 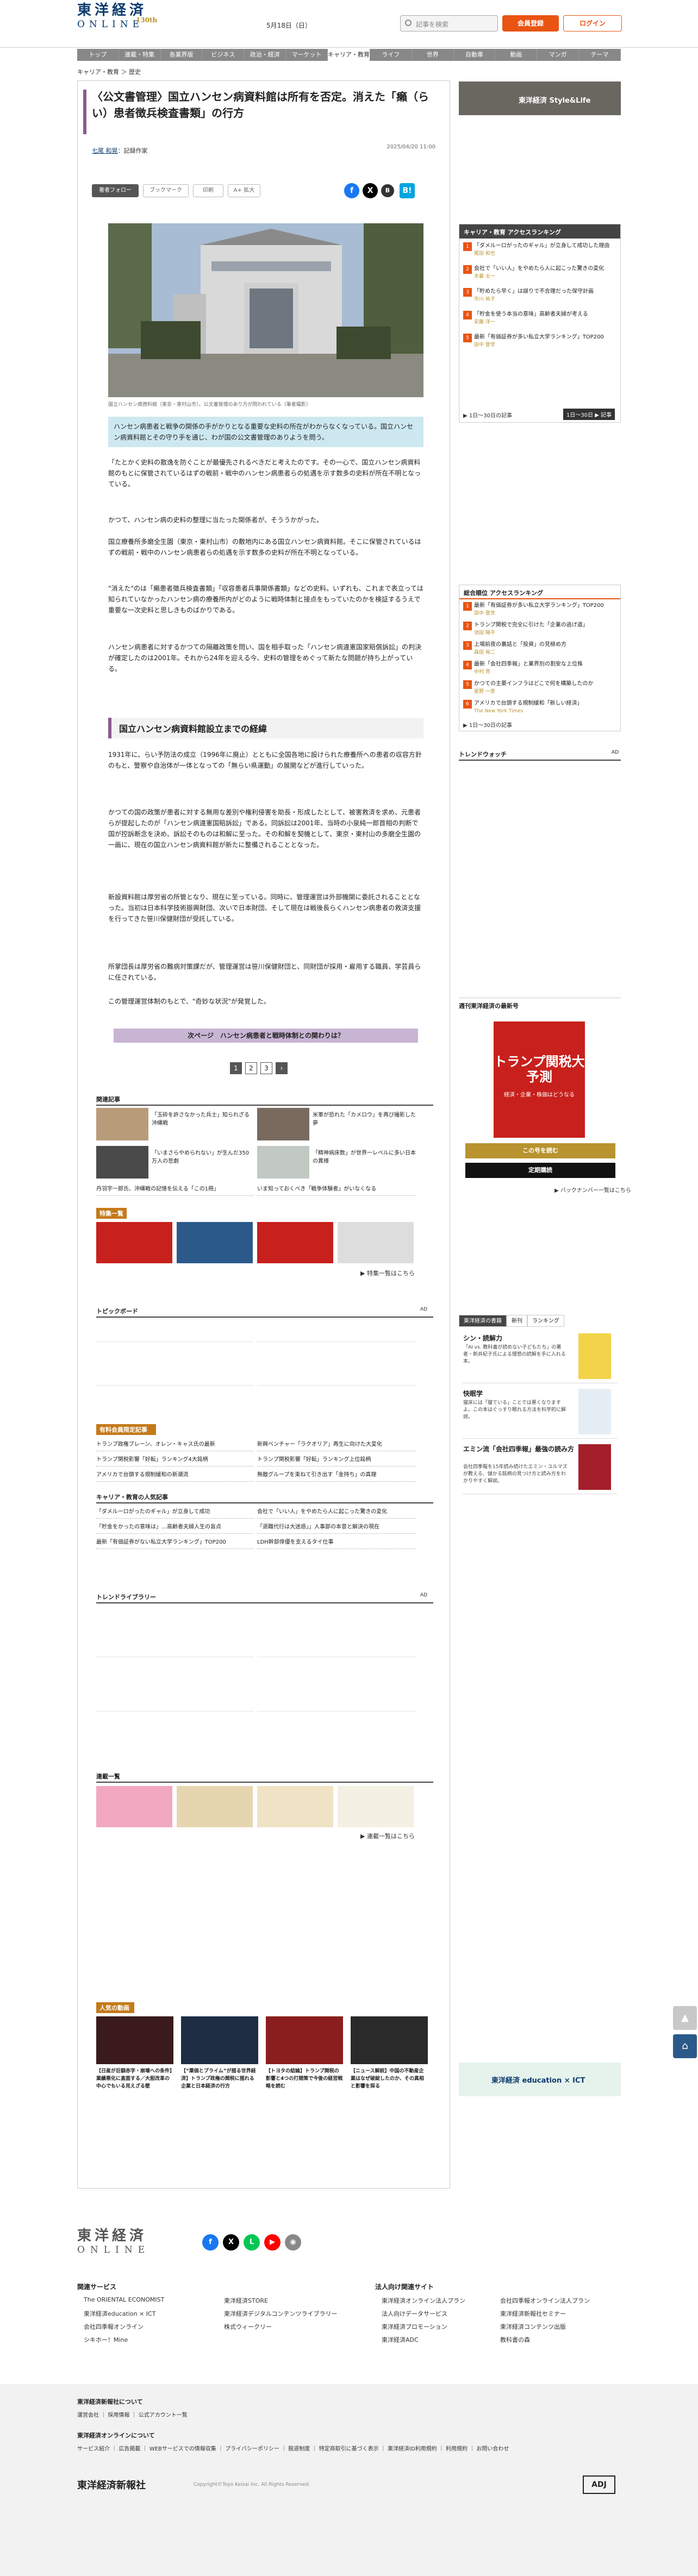 I want to click on read-issue-button: この号を読む, so click(x=540, y=1150).